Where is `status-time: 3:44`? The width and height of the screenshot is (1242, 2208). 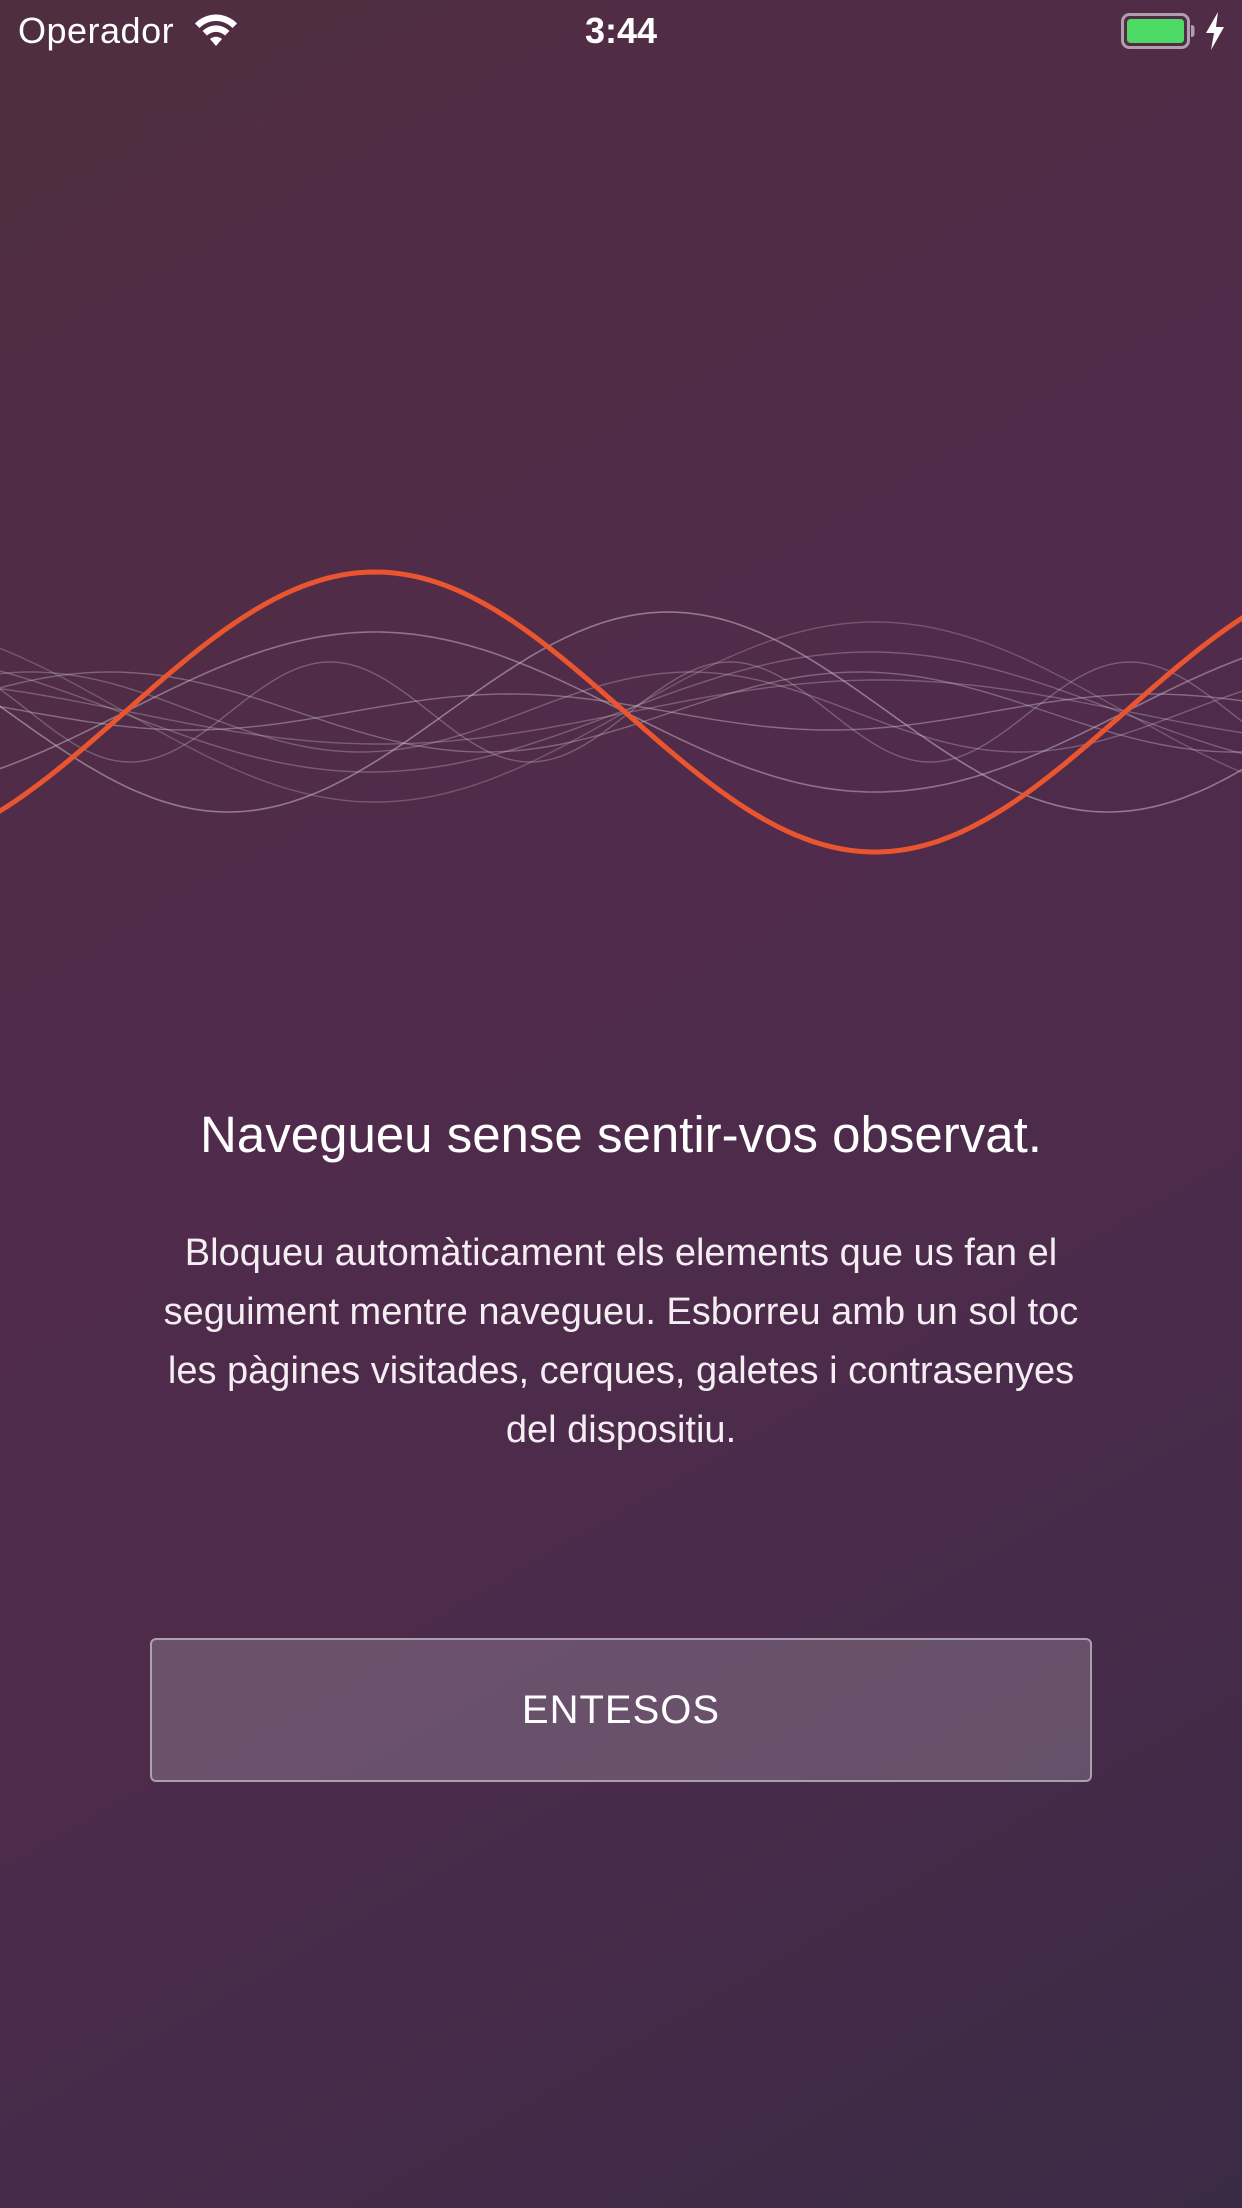
status-time: 3:44 is located at coordinates (621, 30).